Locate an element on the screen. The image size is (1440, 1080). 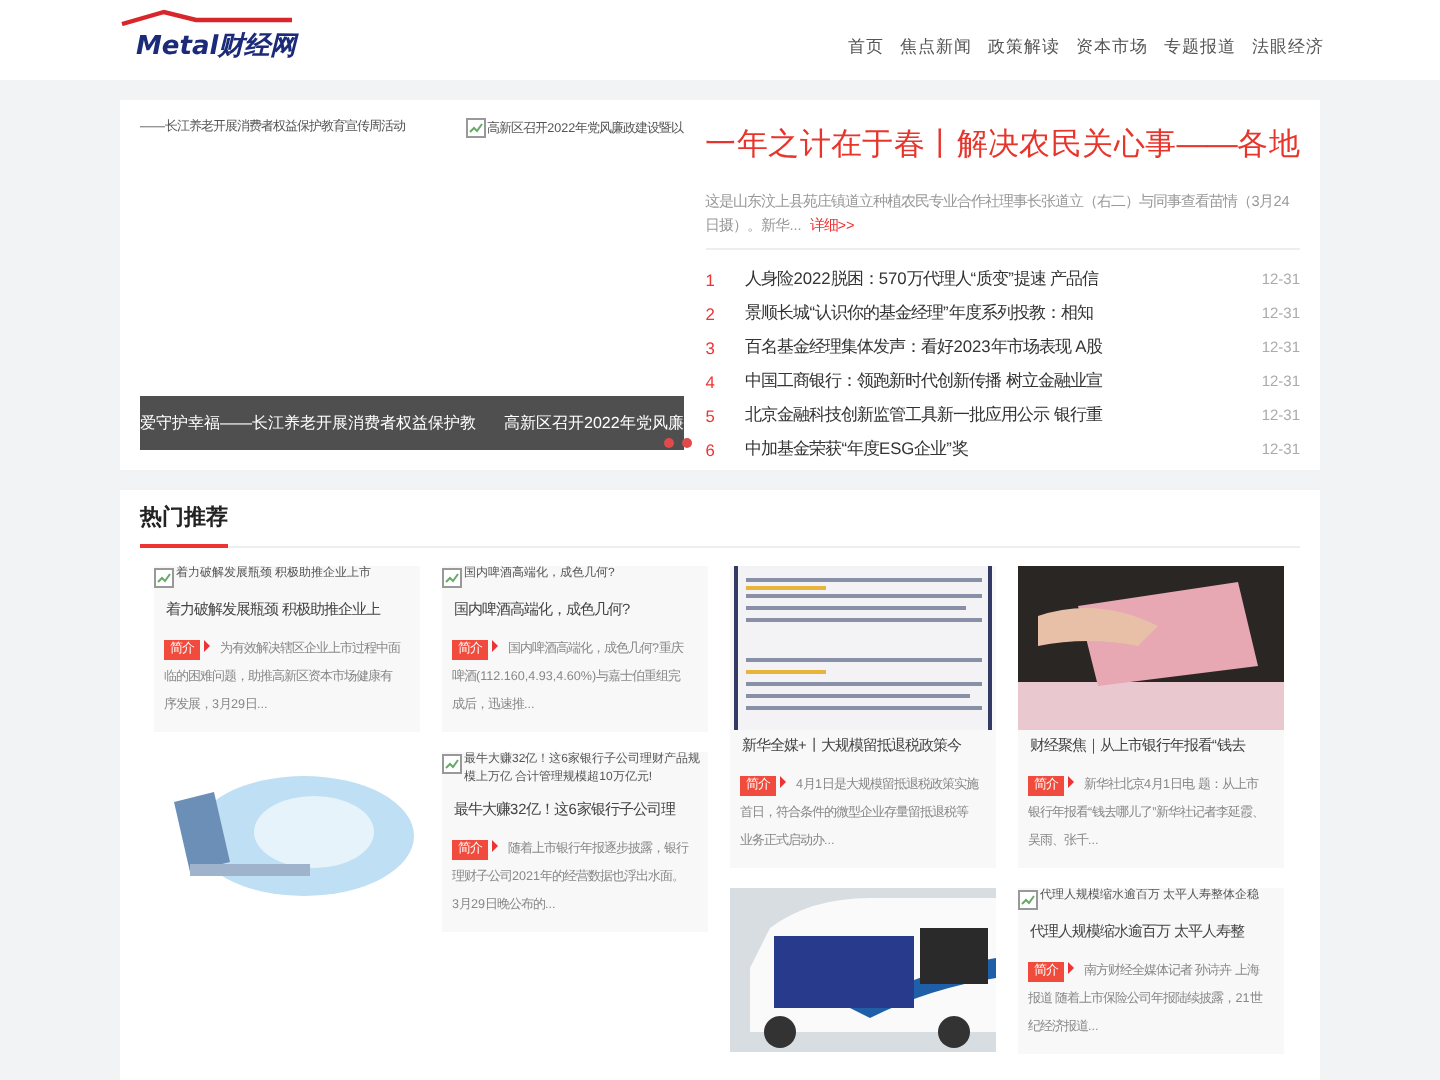
news-link: 人身险2022脱困：570万代理人“质变”提速 产品信 is located at coordinates (1003, 279).